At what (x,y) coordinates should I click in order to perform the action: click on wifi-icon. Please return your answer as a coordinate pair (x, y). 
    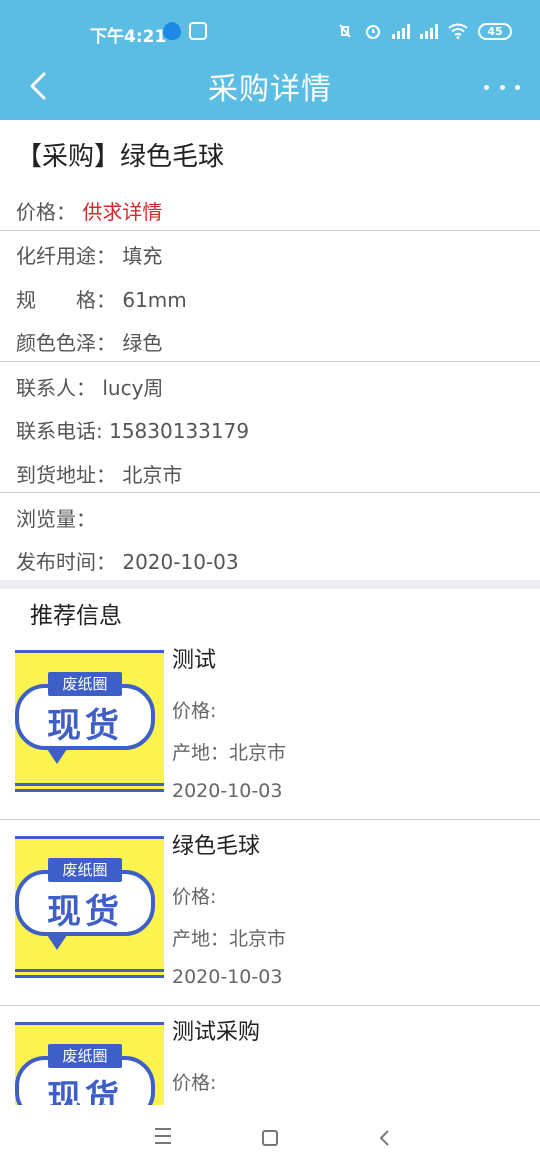
    Looking at the image, I should click on (458, 31).